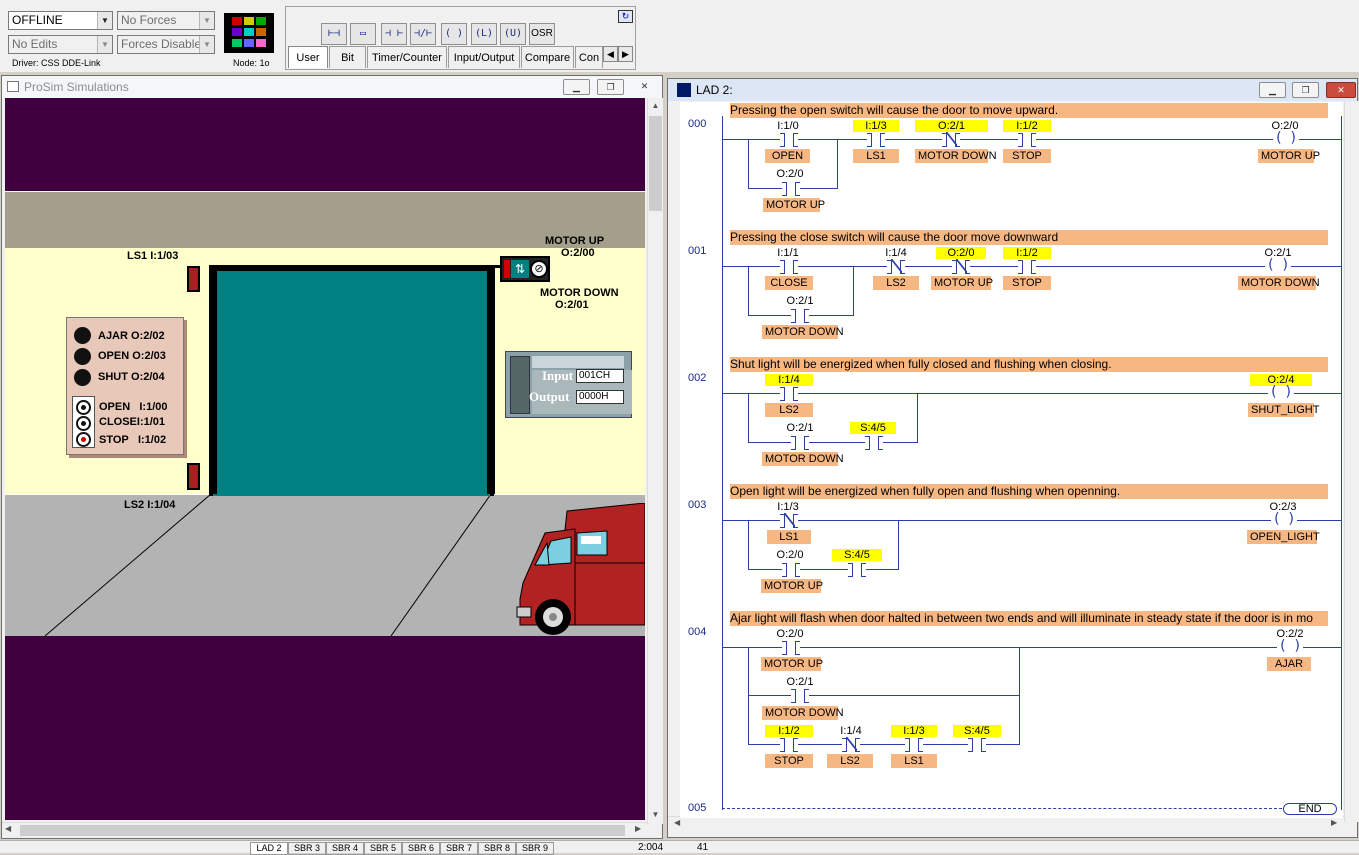  Describe the element at coordinates (610, 54) in the screenshot. I see `tab-scroll-left-icon: ◀` at that location.